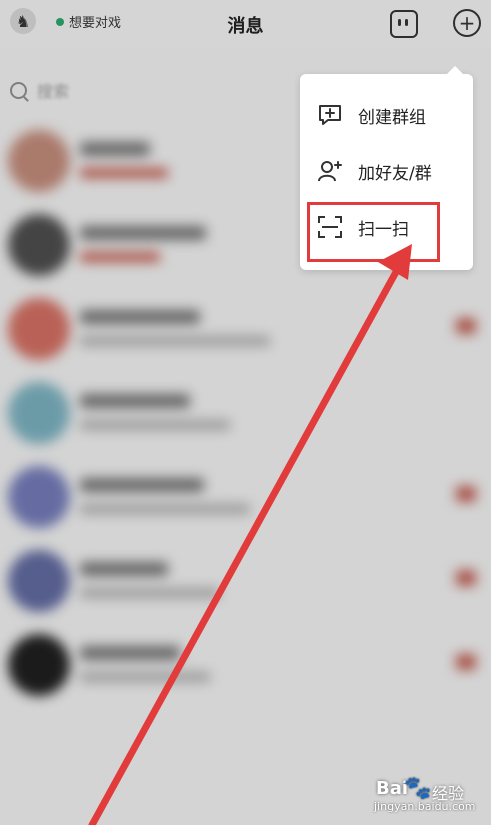 The image size is (491, 825). I want to click on baidu-watermark: Bai 🐾 经验 jingyan.baidu.com, so click(428, 796).